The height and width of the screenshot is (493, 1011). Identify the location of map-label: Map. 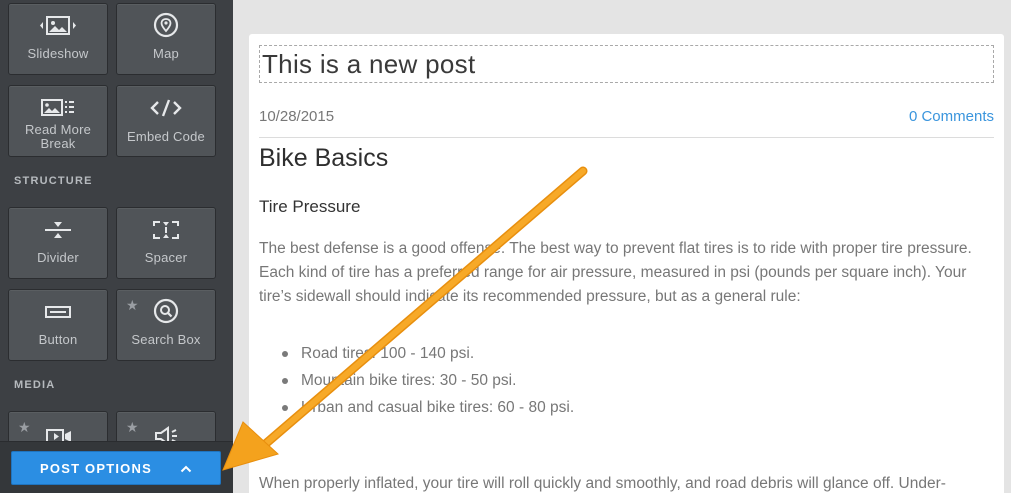
(166, 53).